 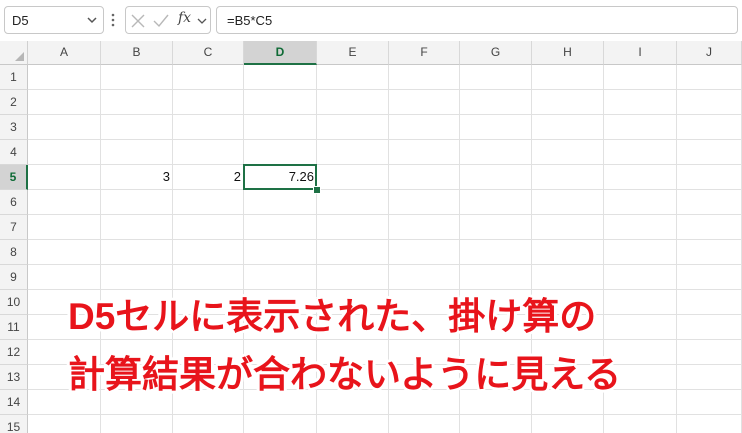 What do you see at coordinates (14, 177) in the screenshot?
I see `row-header-5: 5` at bounding box center [14, 177].